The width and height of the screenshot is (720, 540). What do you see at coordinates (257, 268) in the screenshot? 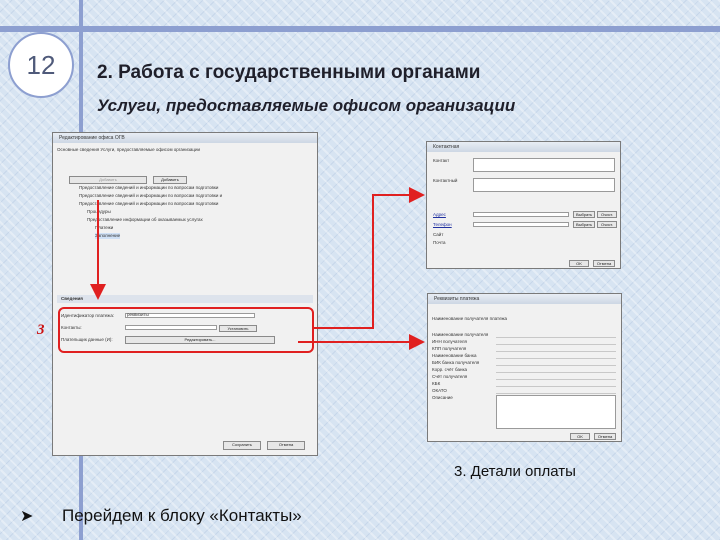
I see `callout-arrows` at bounding box center [257, 268].